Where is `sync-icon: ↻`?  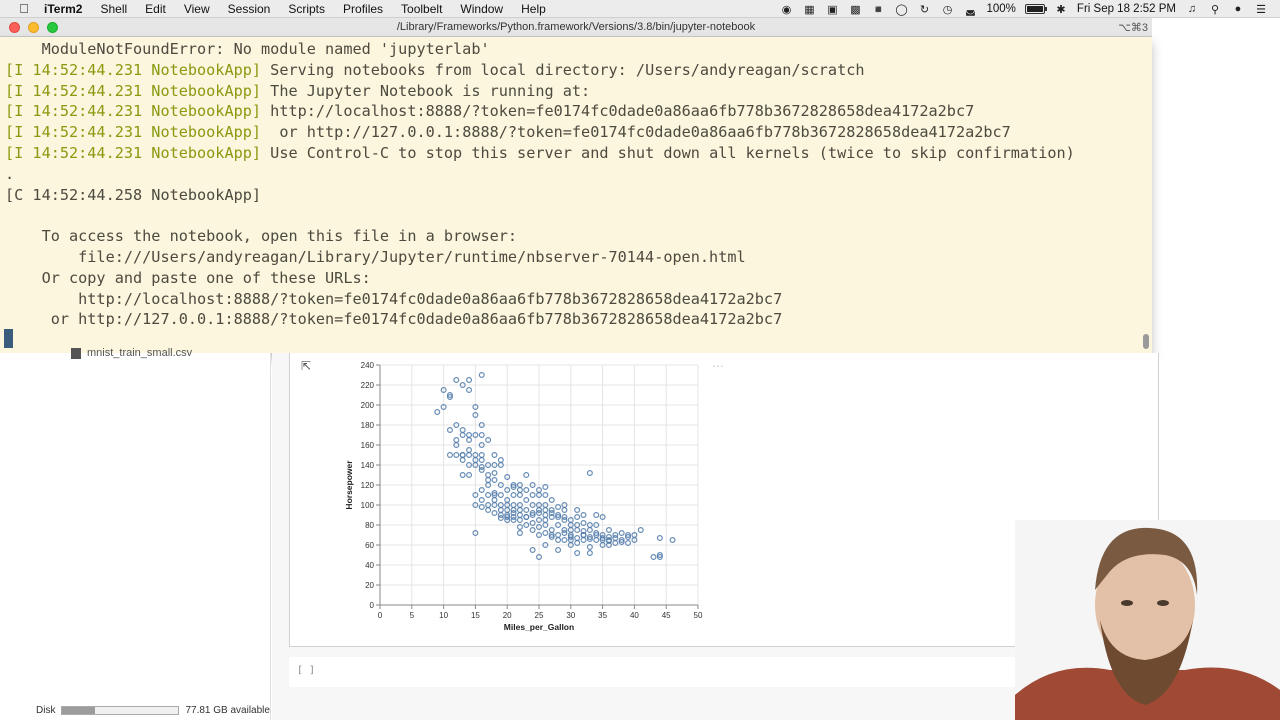
sync-icon: ↻ is located at coordinates (925, 9).